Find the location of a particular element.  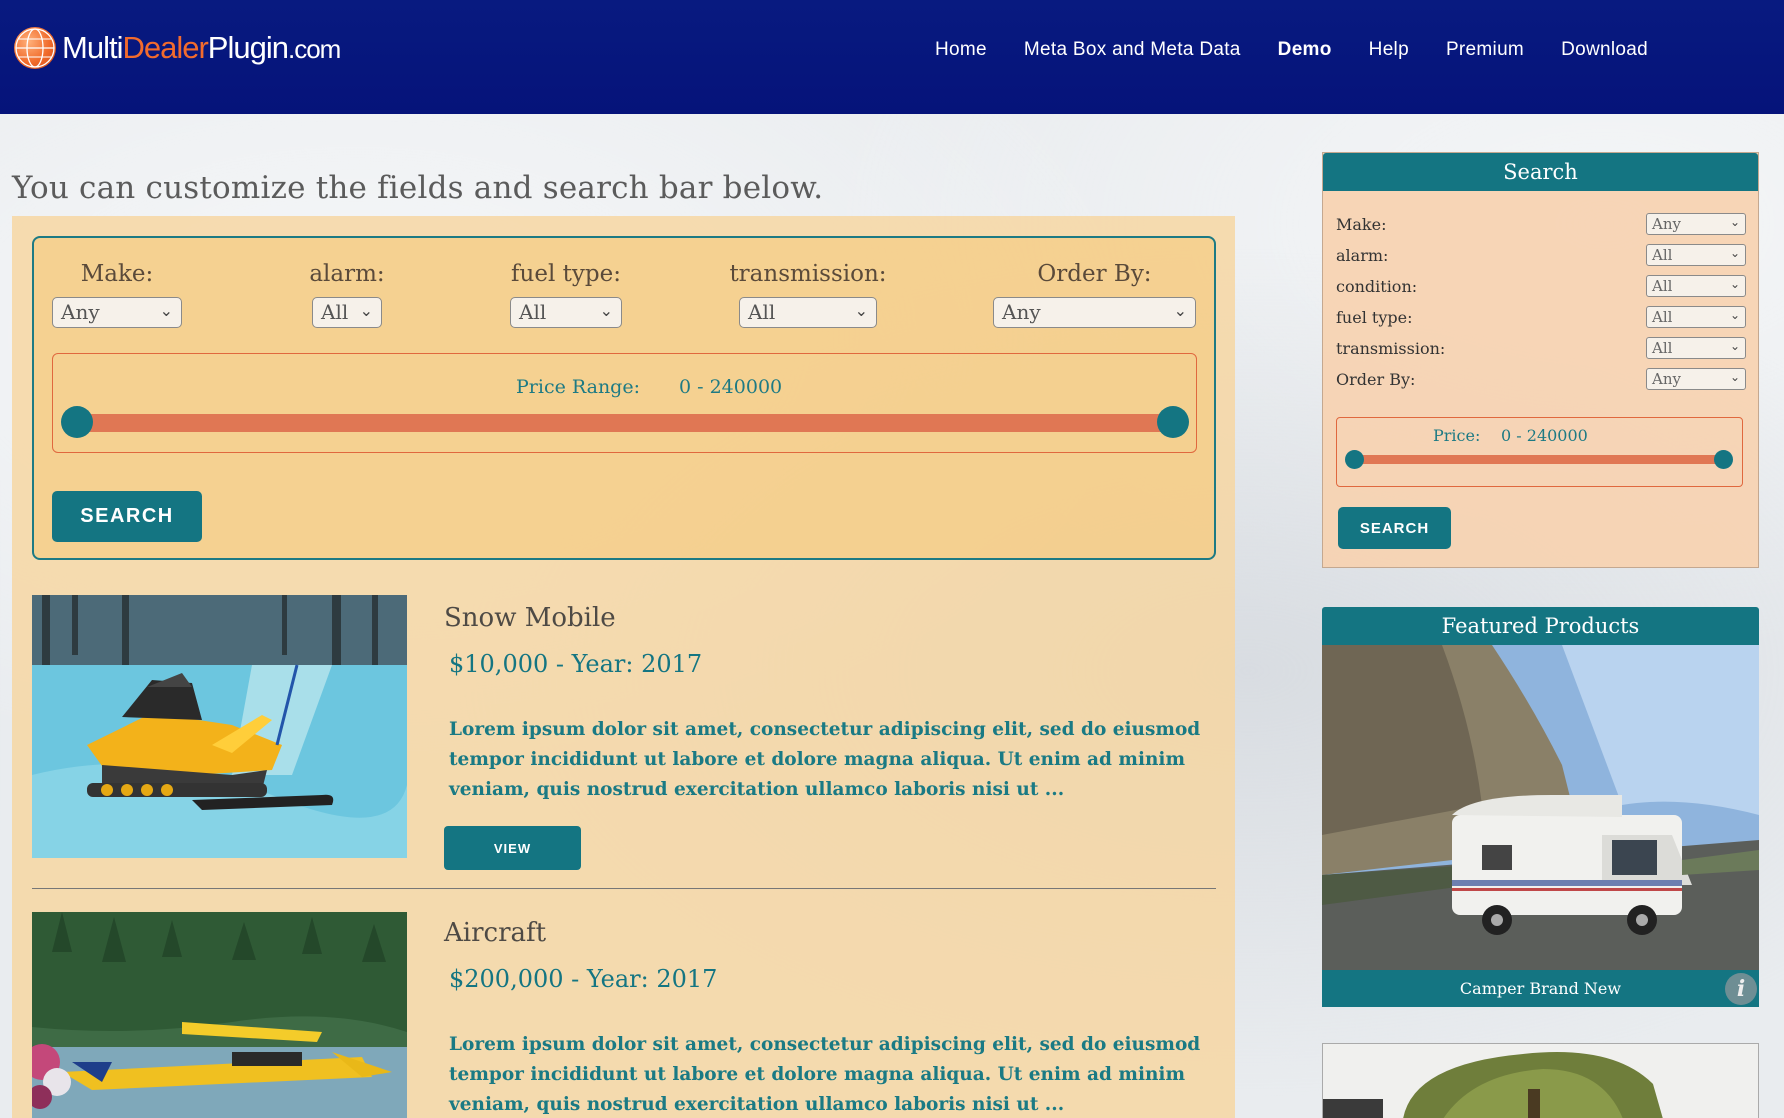

sidebar-transmission-row: transmission: All ⌄ is located at coordinates (1541, 349).